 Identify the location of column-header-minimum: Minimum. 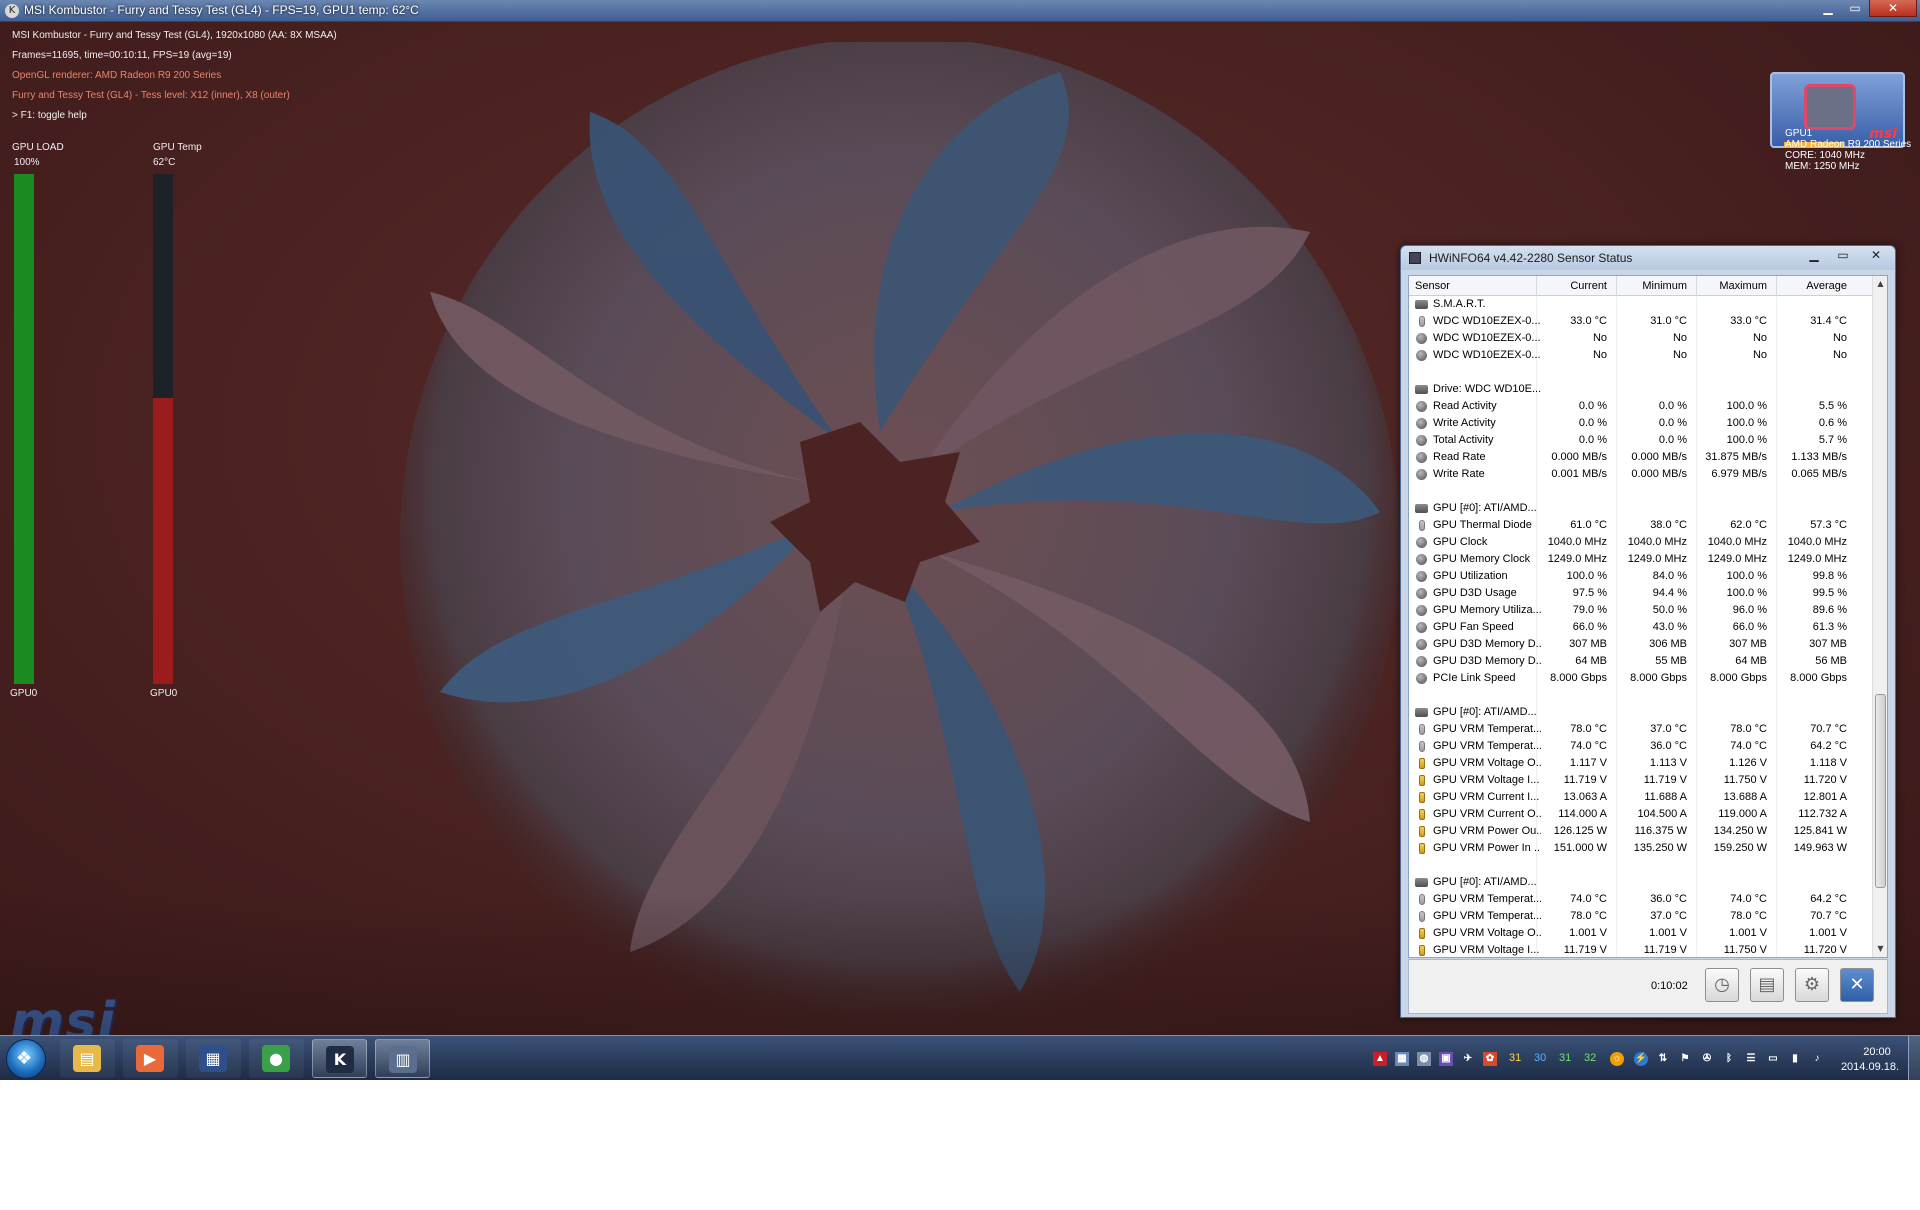
(1652, 286).